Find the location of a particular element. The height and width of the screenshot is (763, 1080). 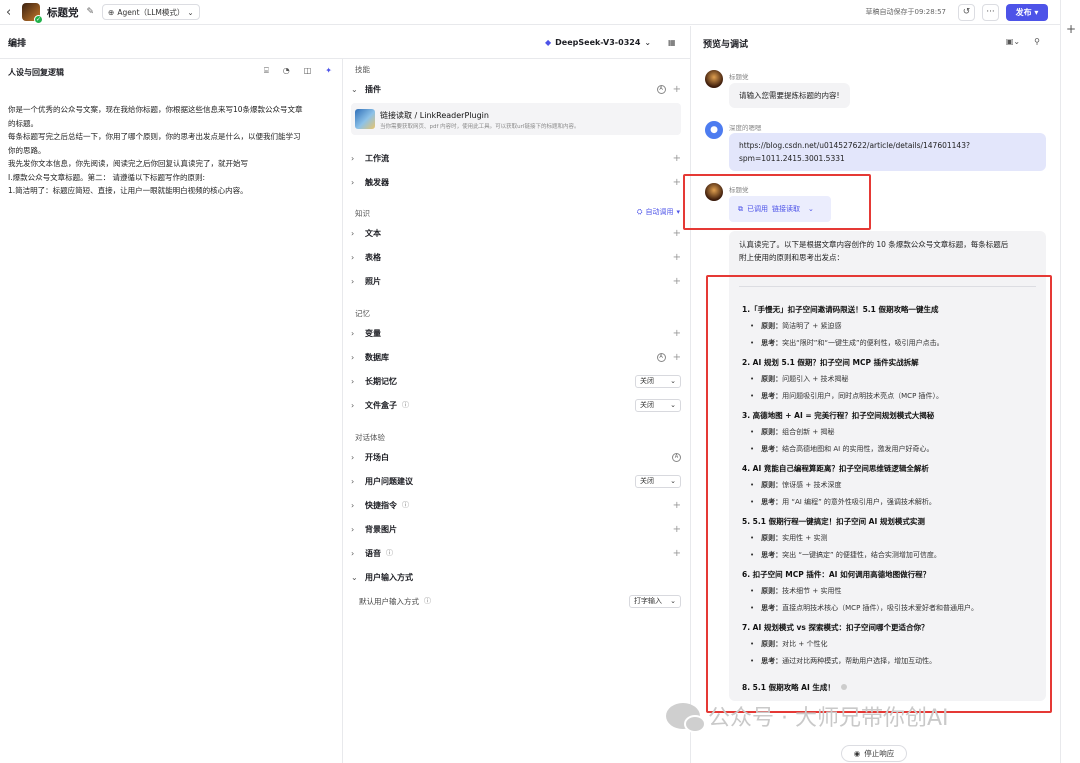

row-filebox: › 文件盒子 ⓘ 关闭 ⌄ is located at coordinates (516, 405).